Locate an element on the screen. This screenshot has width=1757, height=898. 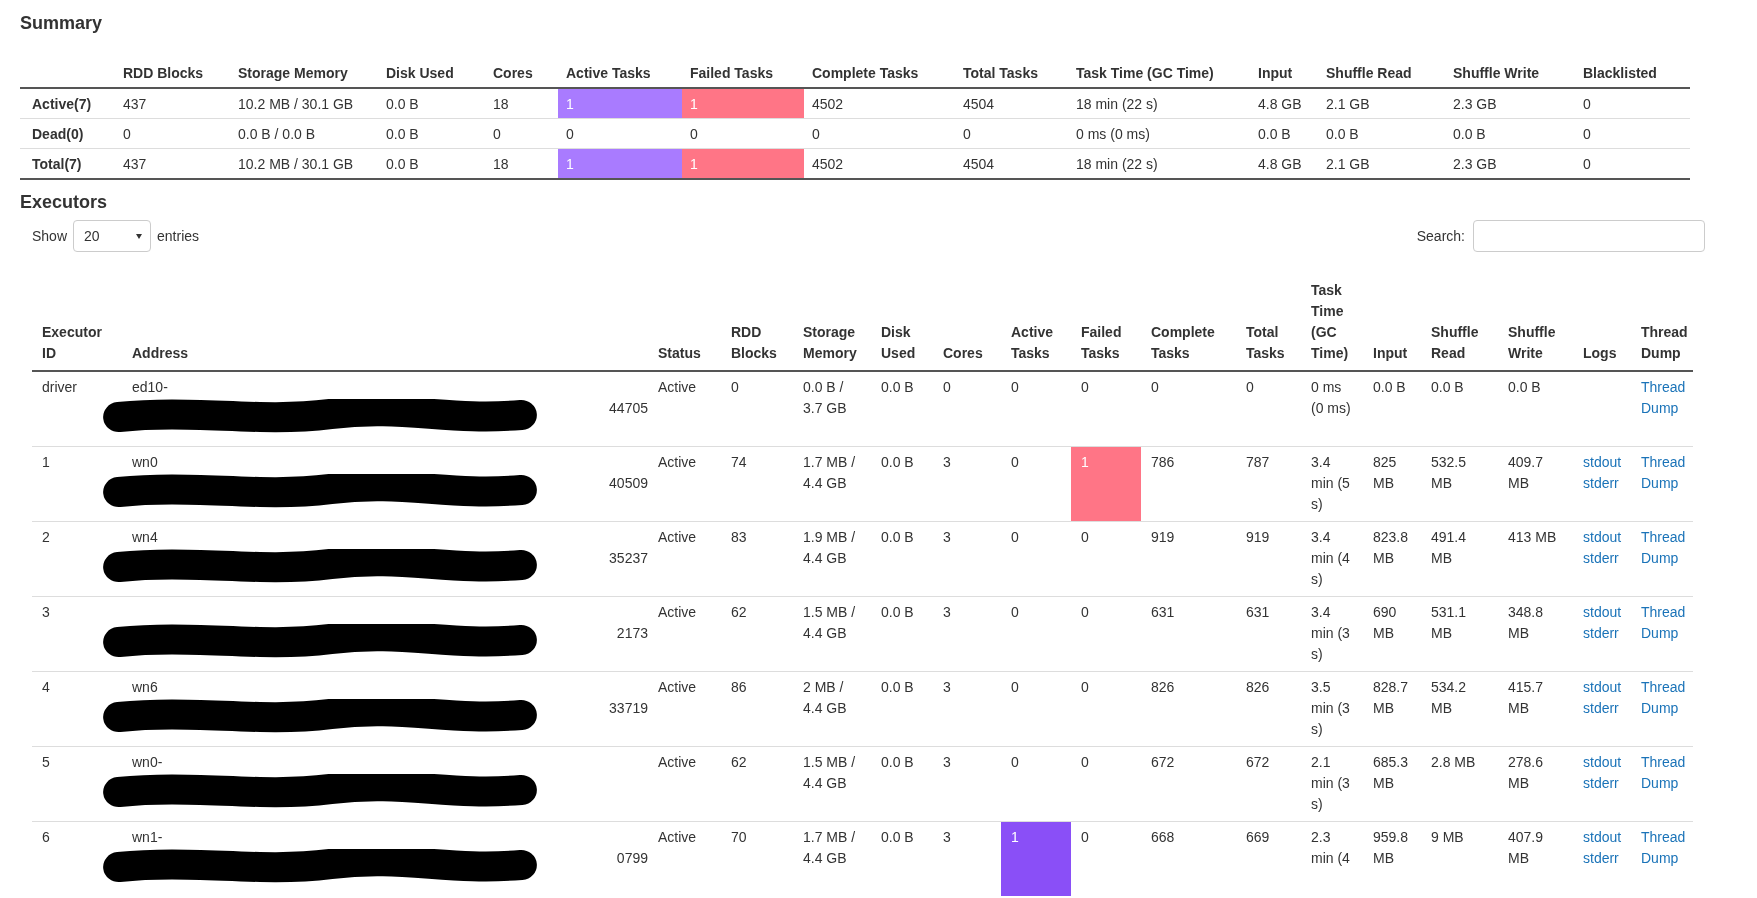
address-text: wn1- is located at coordinates (147, 837).